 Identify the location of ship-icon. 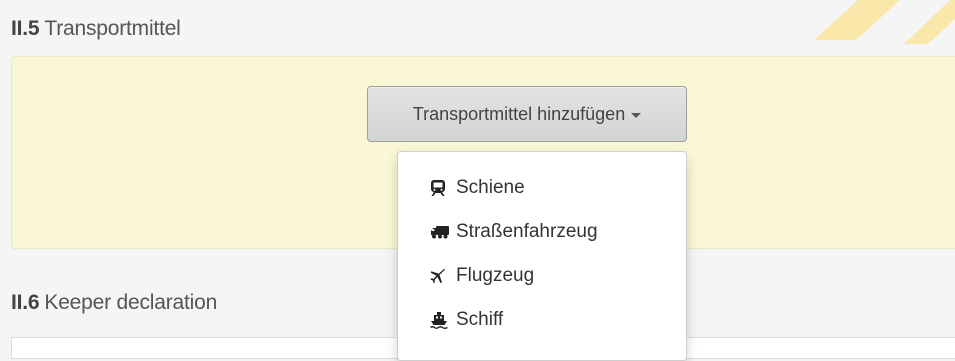
(441, 320).